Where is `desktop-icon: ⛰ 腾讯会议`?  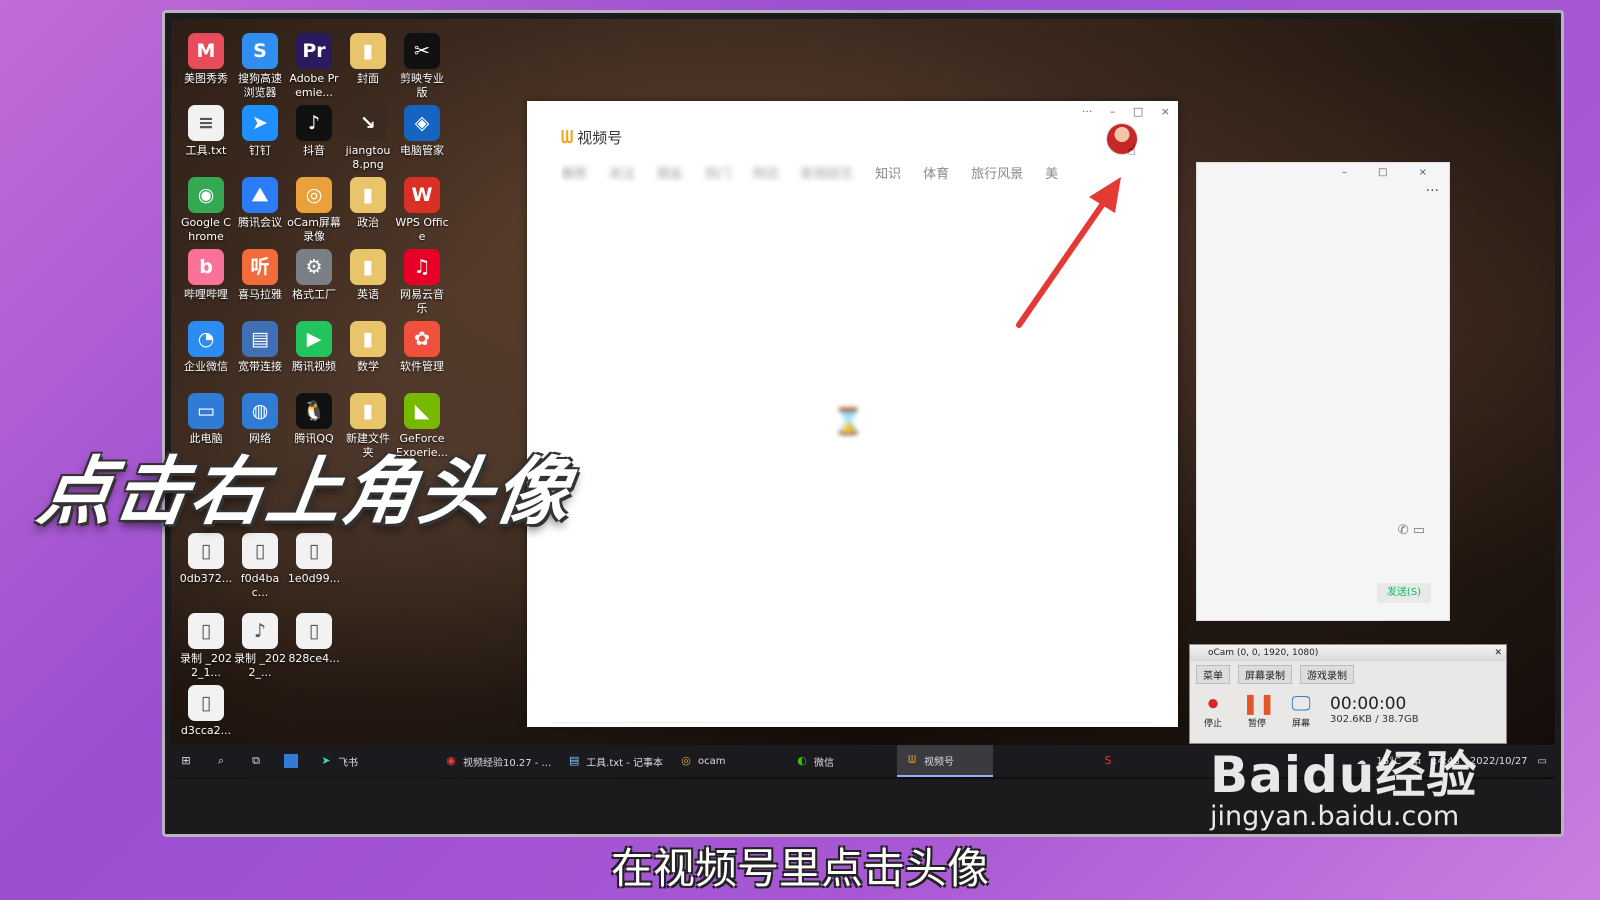
desktop-icon: ⛰ 腾讯会议 is located at coordinates (260, 203).